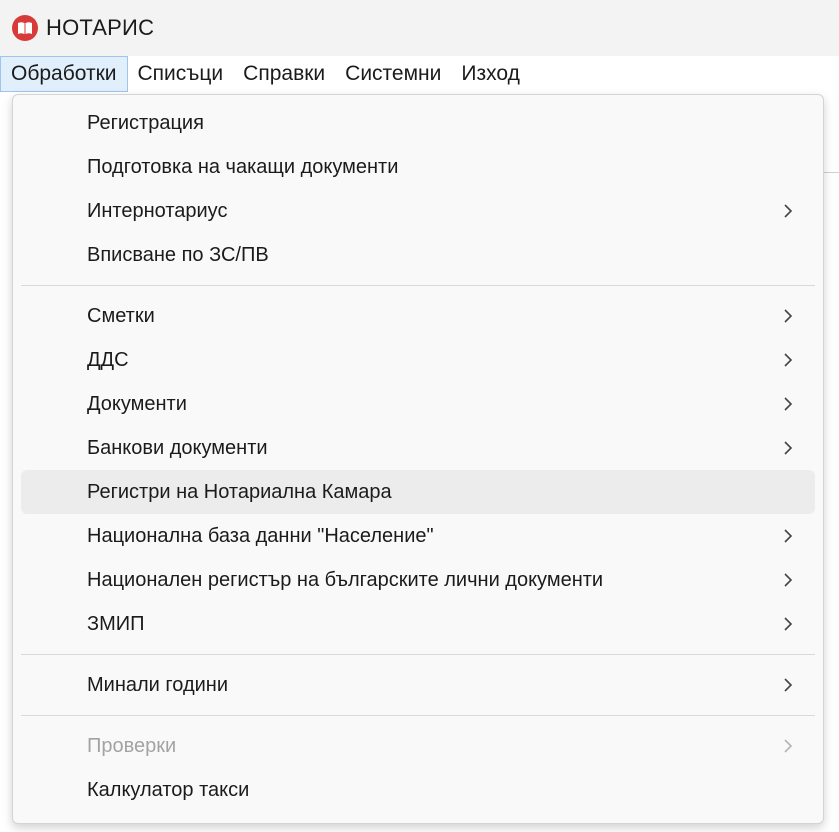  Describe the element at coordinates (108, 359) in the screenshot. I see `menu-item-label: ДДС` at that location.